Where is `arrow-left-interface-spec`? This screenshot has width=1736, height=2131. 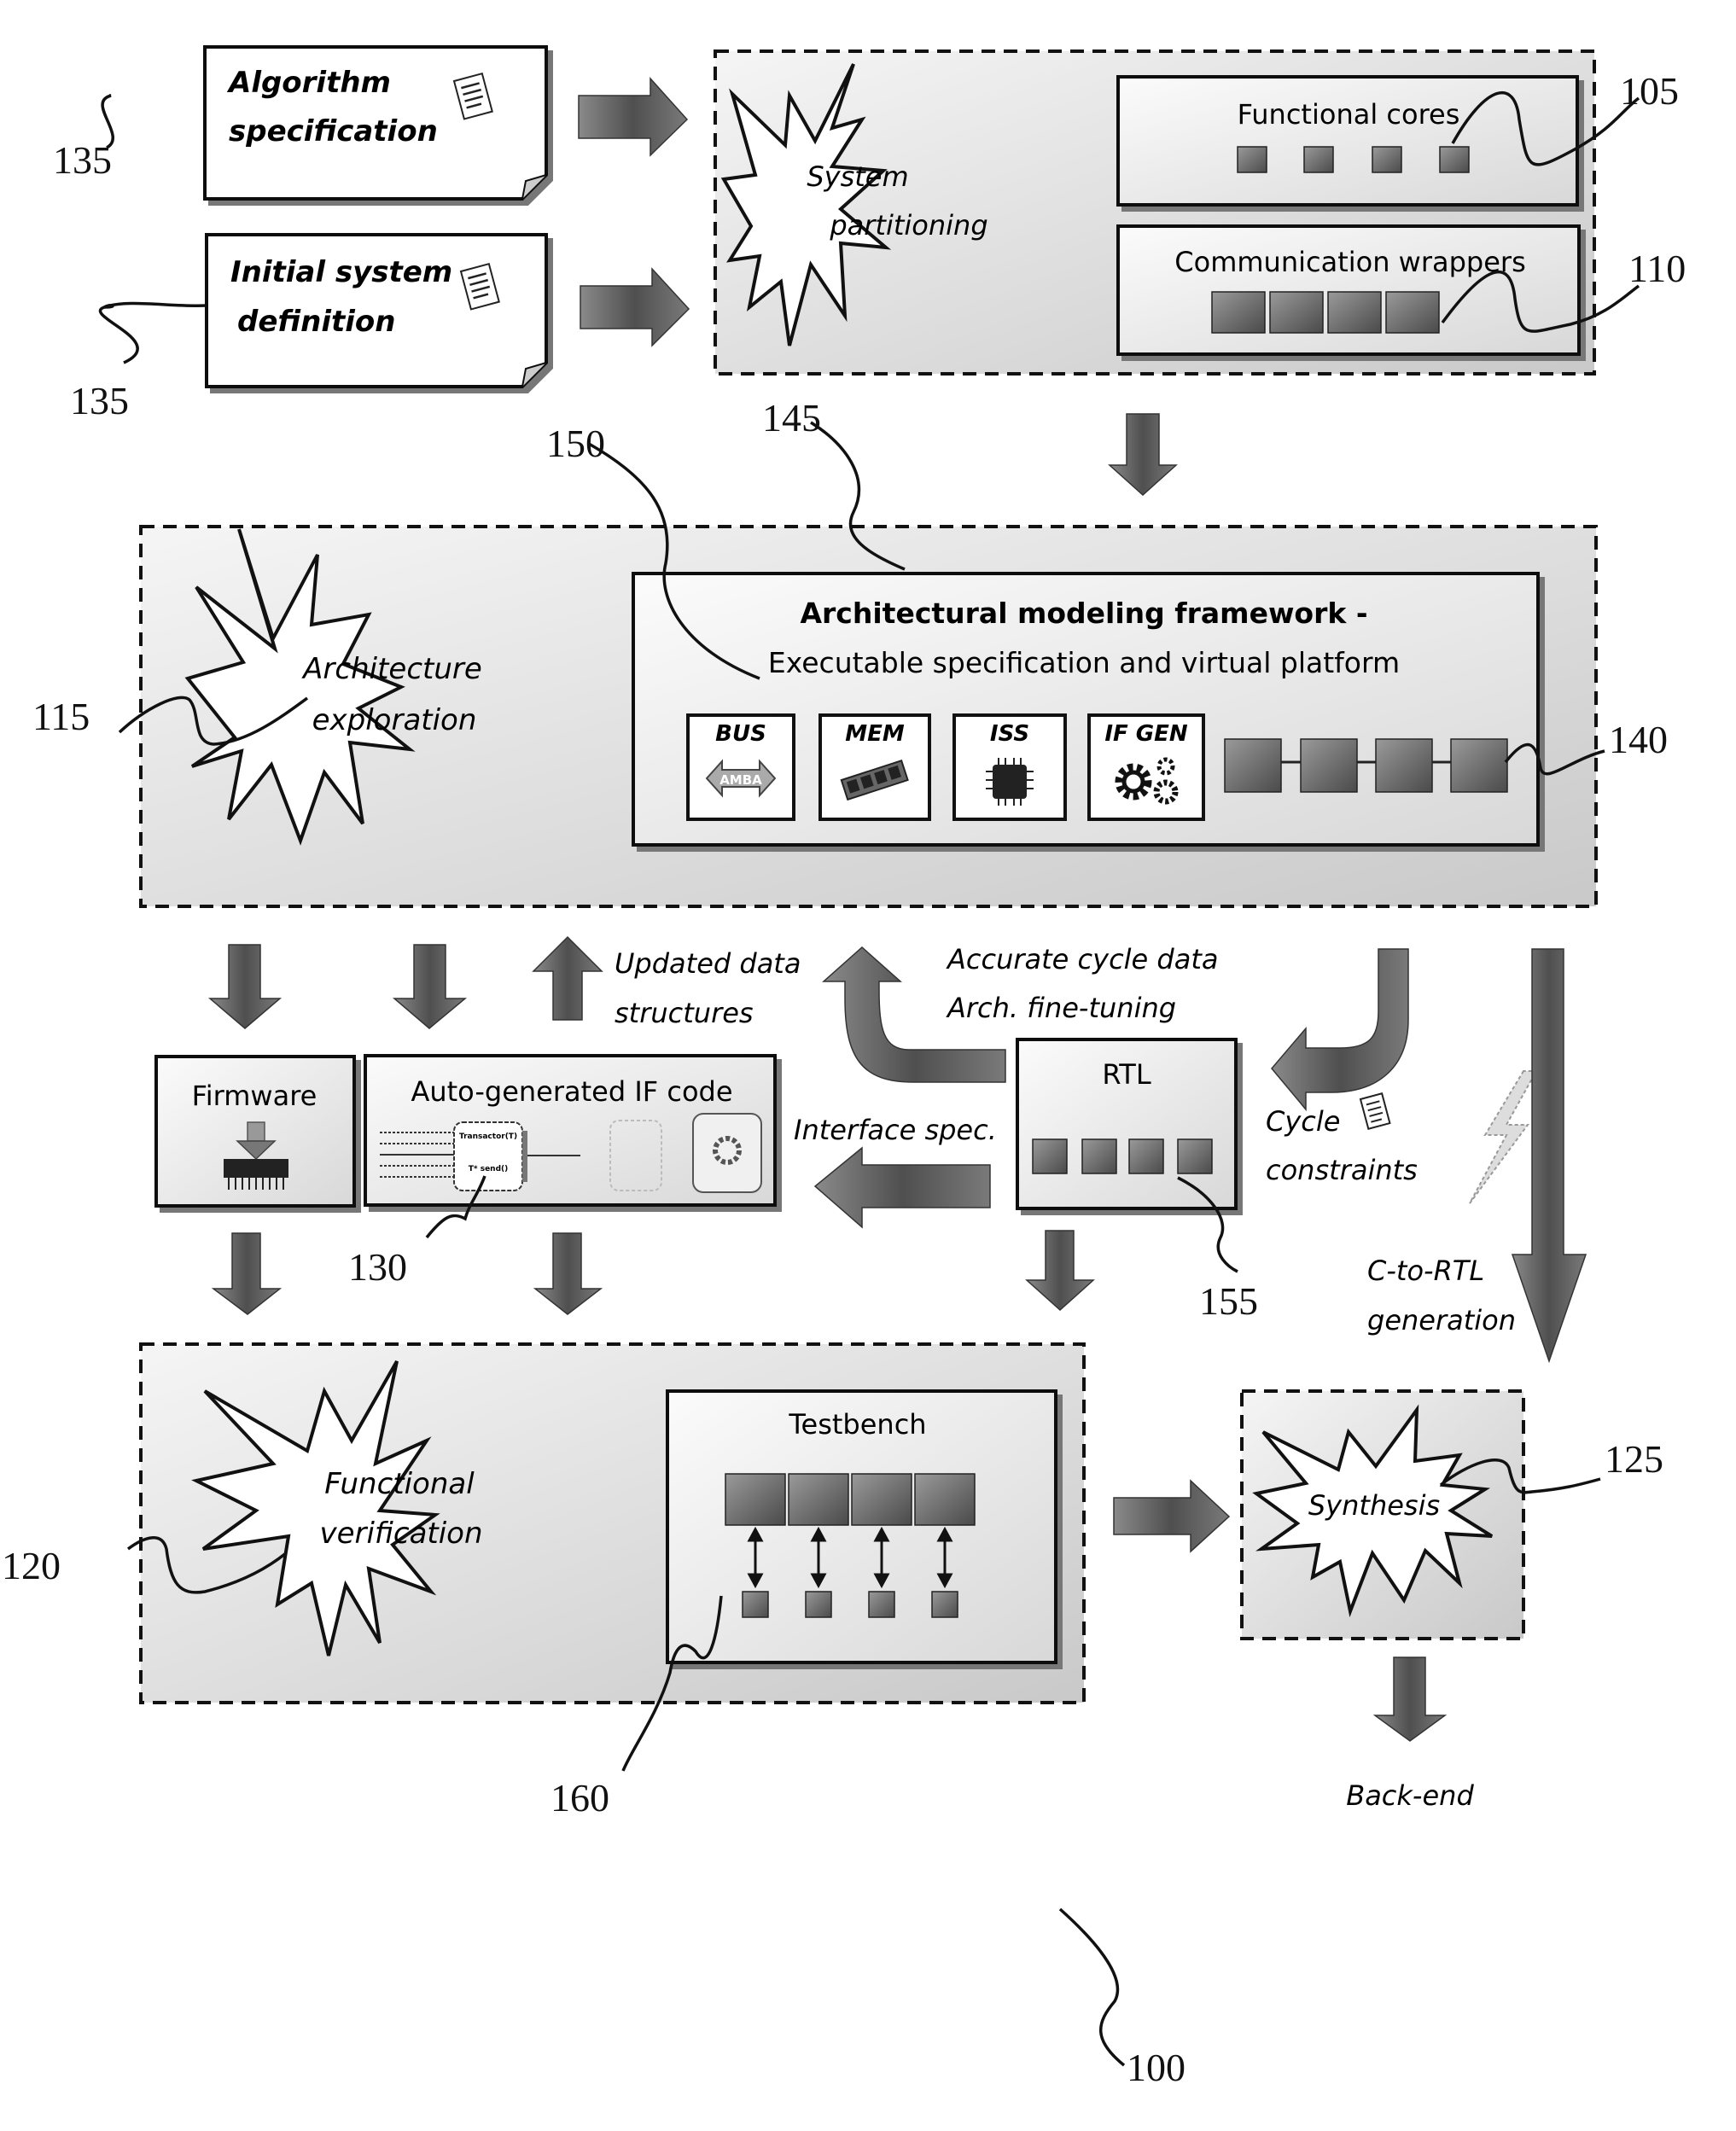 arrow-left-interface-spec is located at coordinates (902, 1187).